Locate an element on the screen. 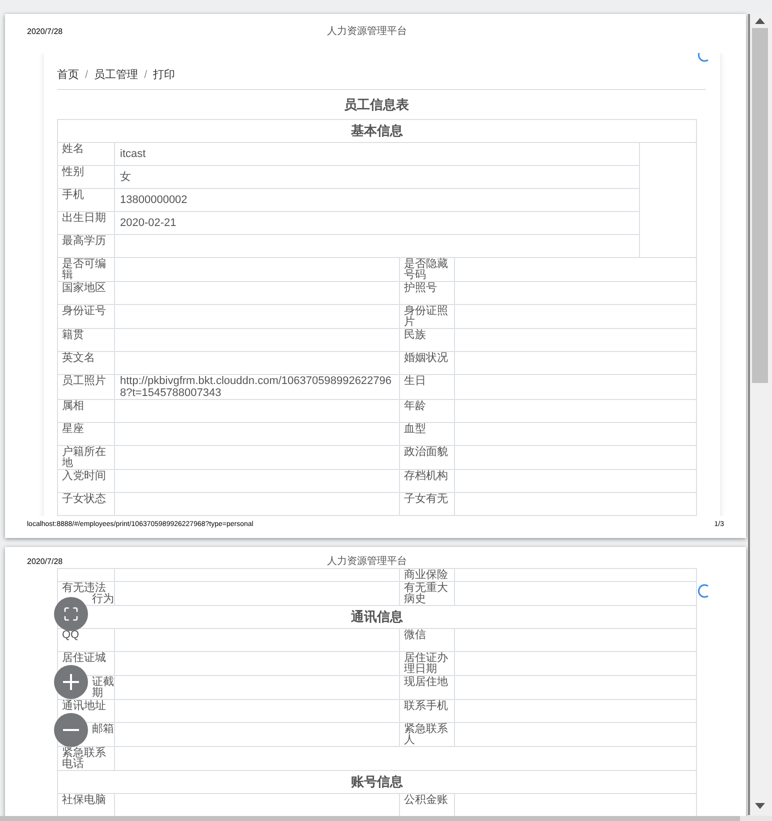  field-label: 商业保险 is located at coordinates (426, 575).